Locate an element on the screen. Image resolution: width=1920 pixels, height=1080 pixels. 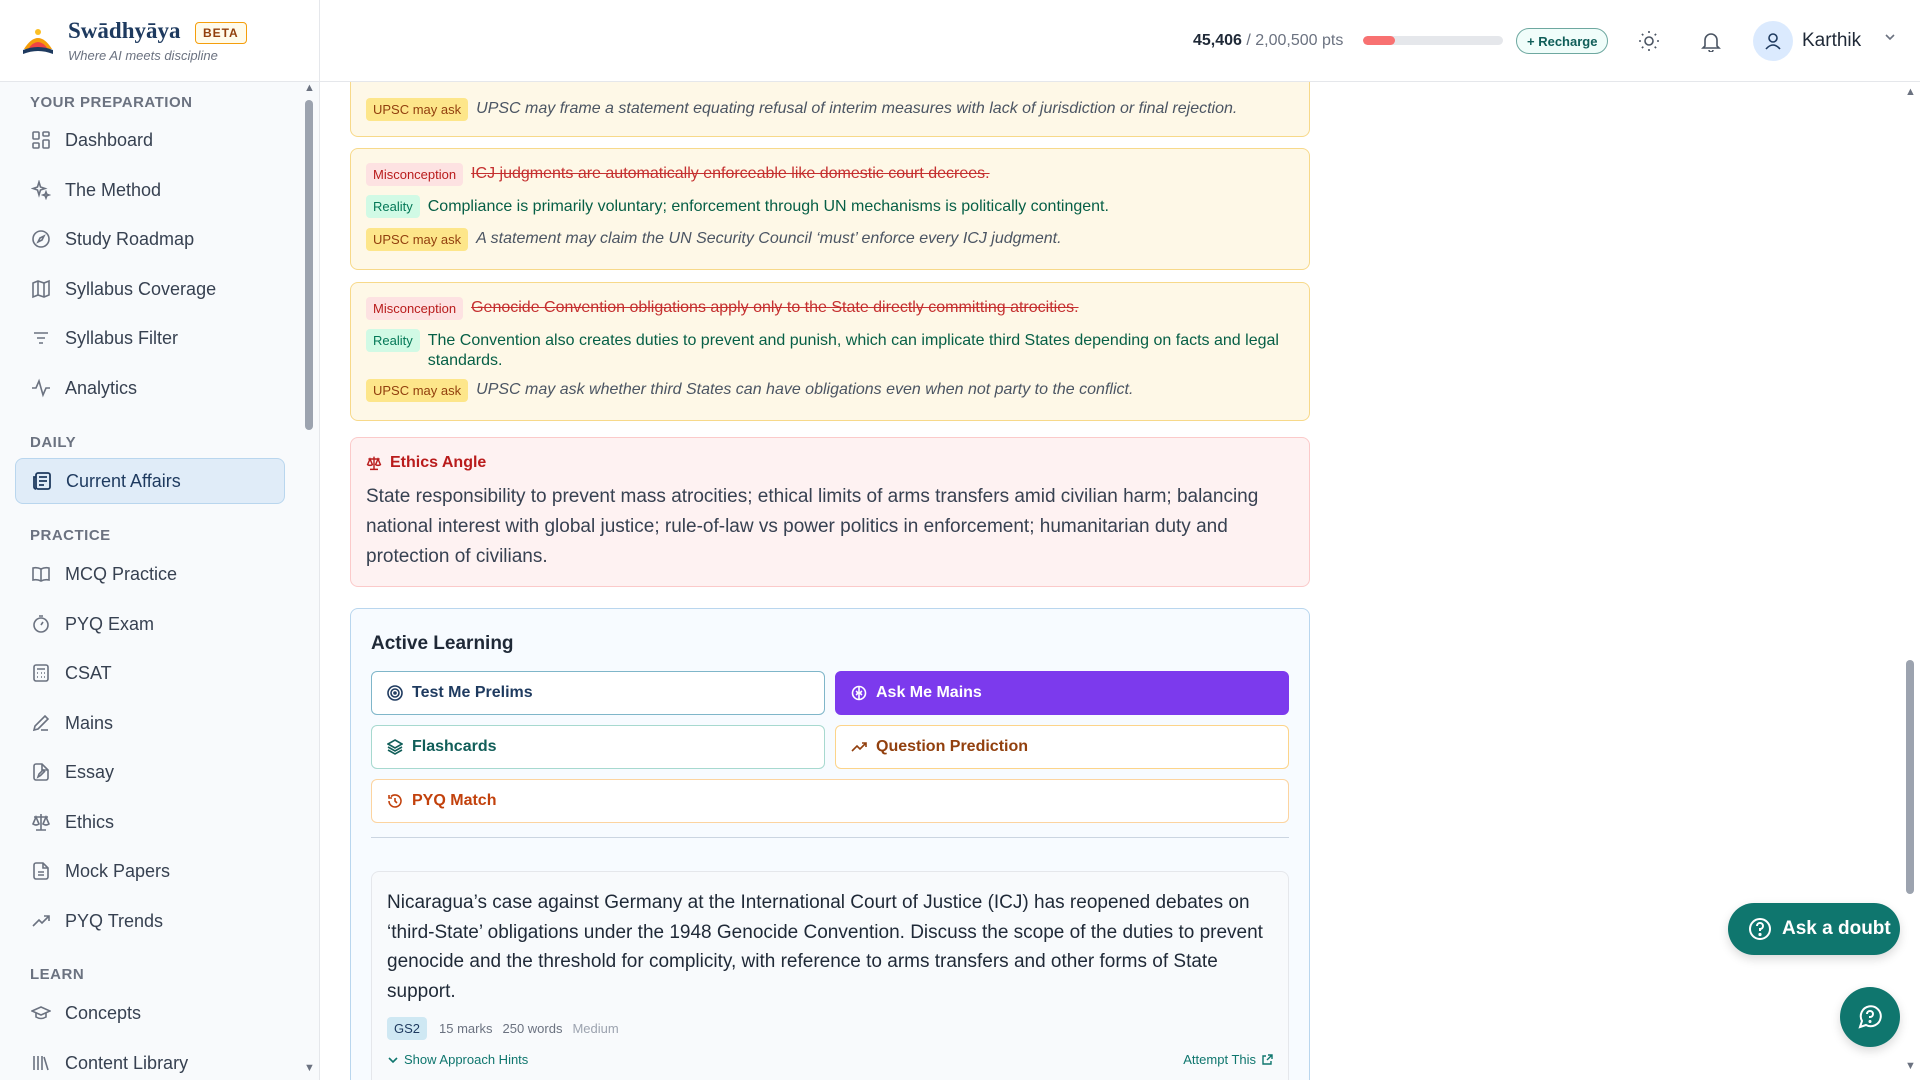
ask-me-mains-button: Ask Me Mains is located at coordinates (1062, 693).